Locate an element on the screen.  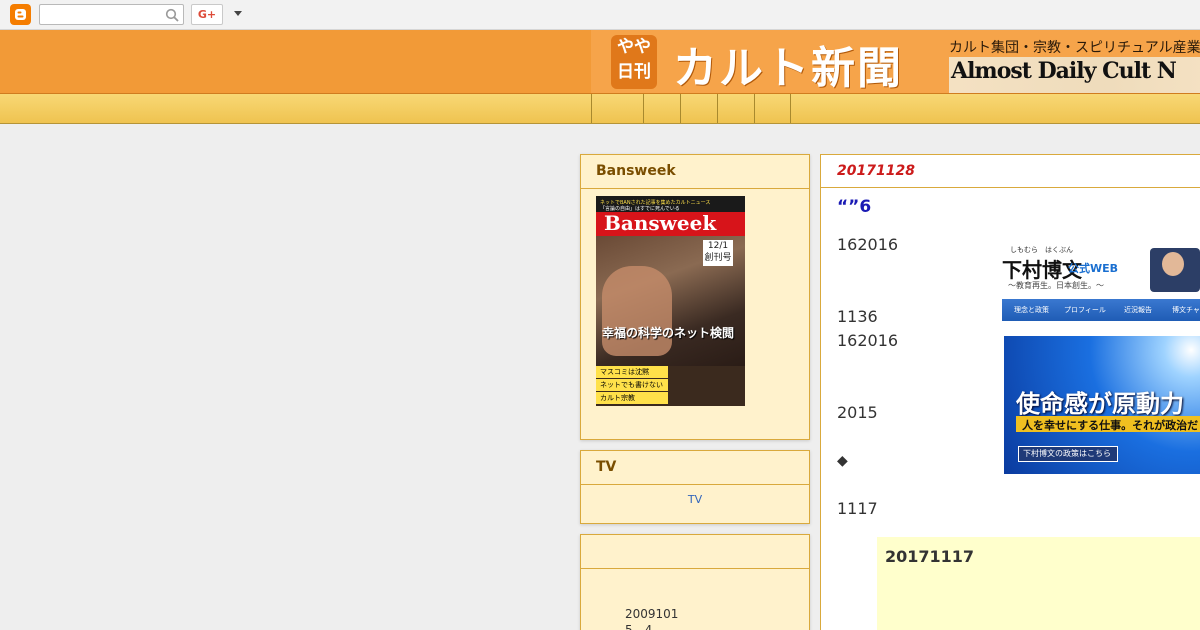
page-tabs is located at coordinates (600, 109).